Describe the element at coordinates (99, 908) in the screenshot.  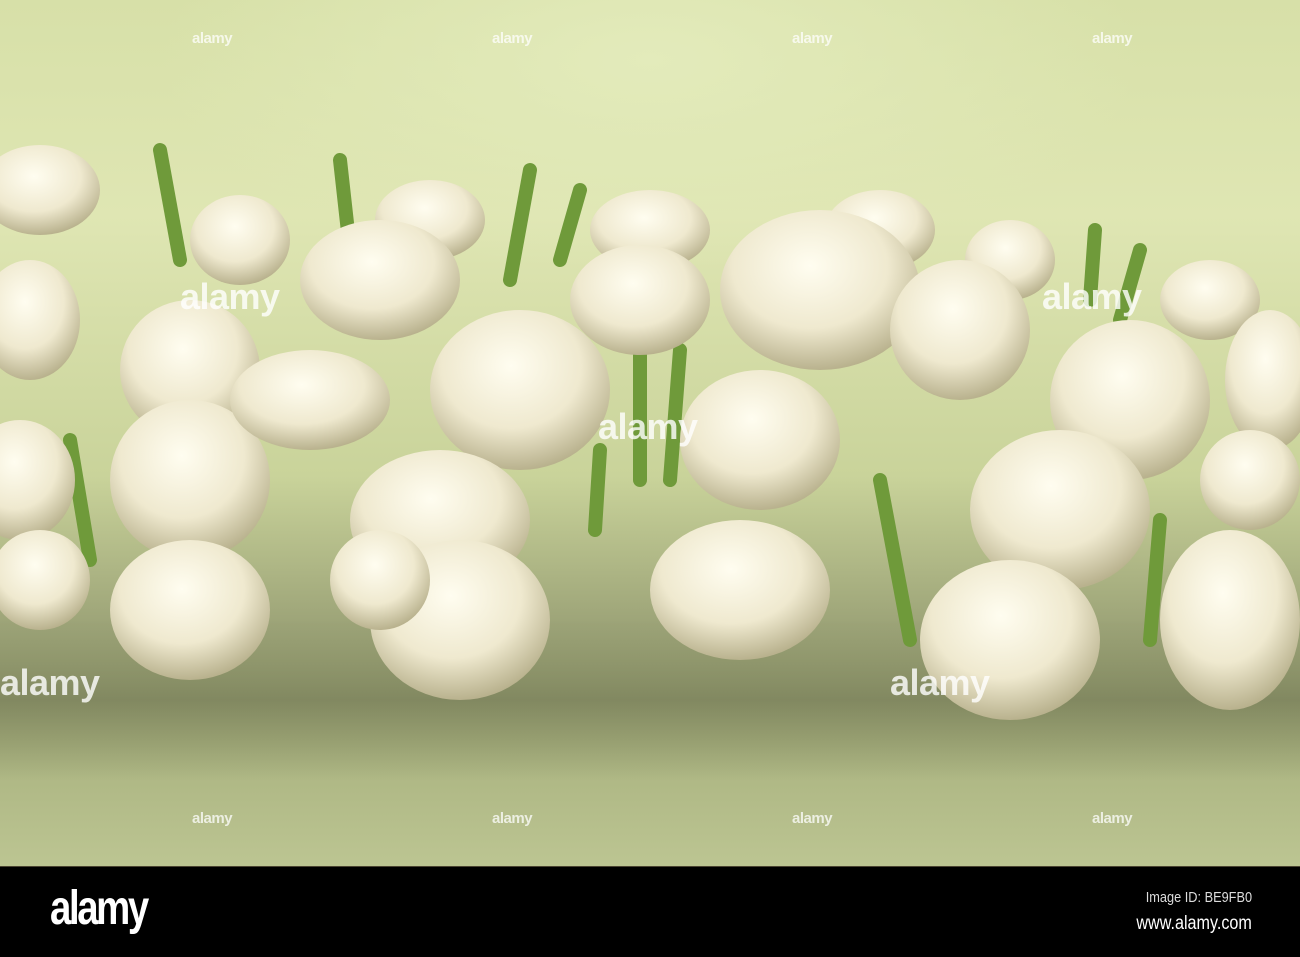
I see `alamy-logo: alamy` at that location.